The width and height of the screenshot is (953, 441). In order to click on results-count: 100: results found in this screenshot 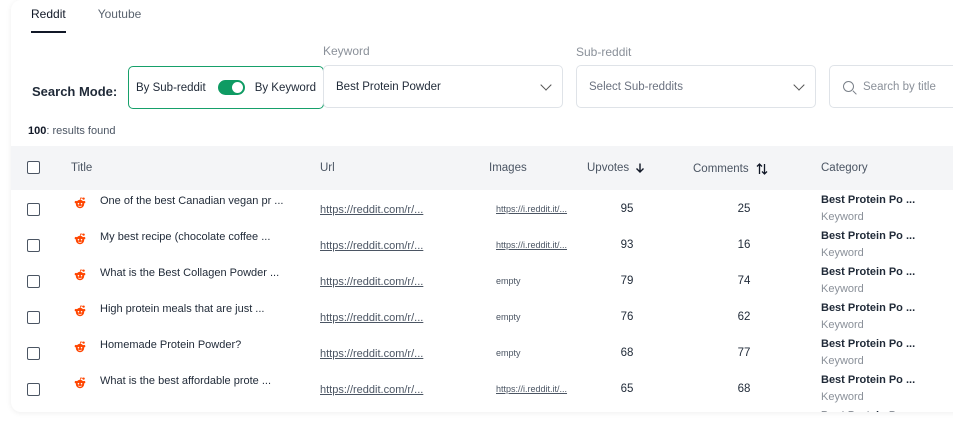, I will do `click(71, 131)`.